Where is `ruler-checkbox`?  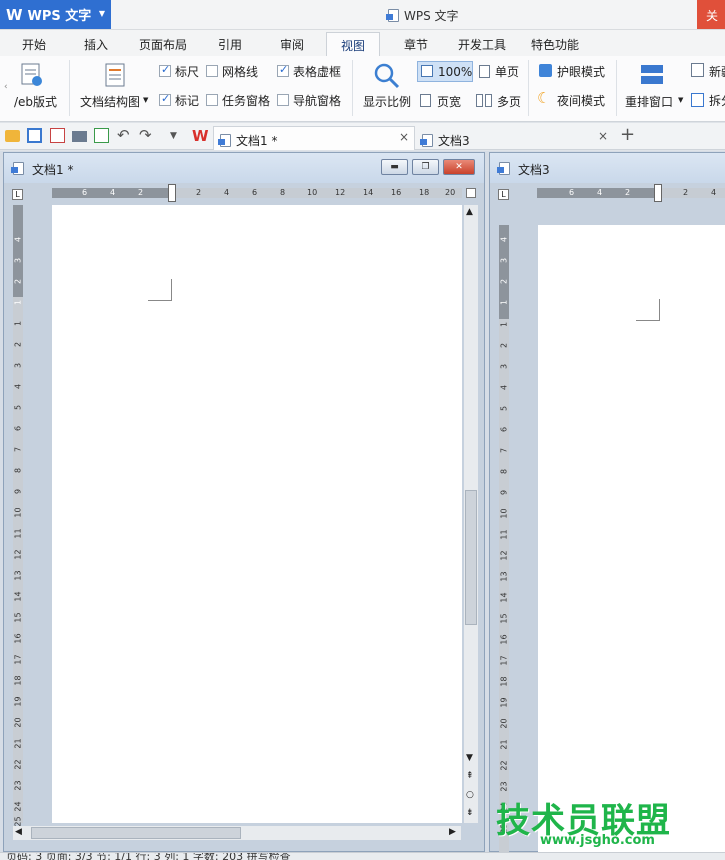 ruler-checkbox is located at coordinates (165, 70).